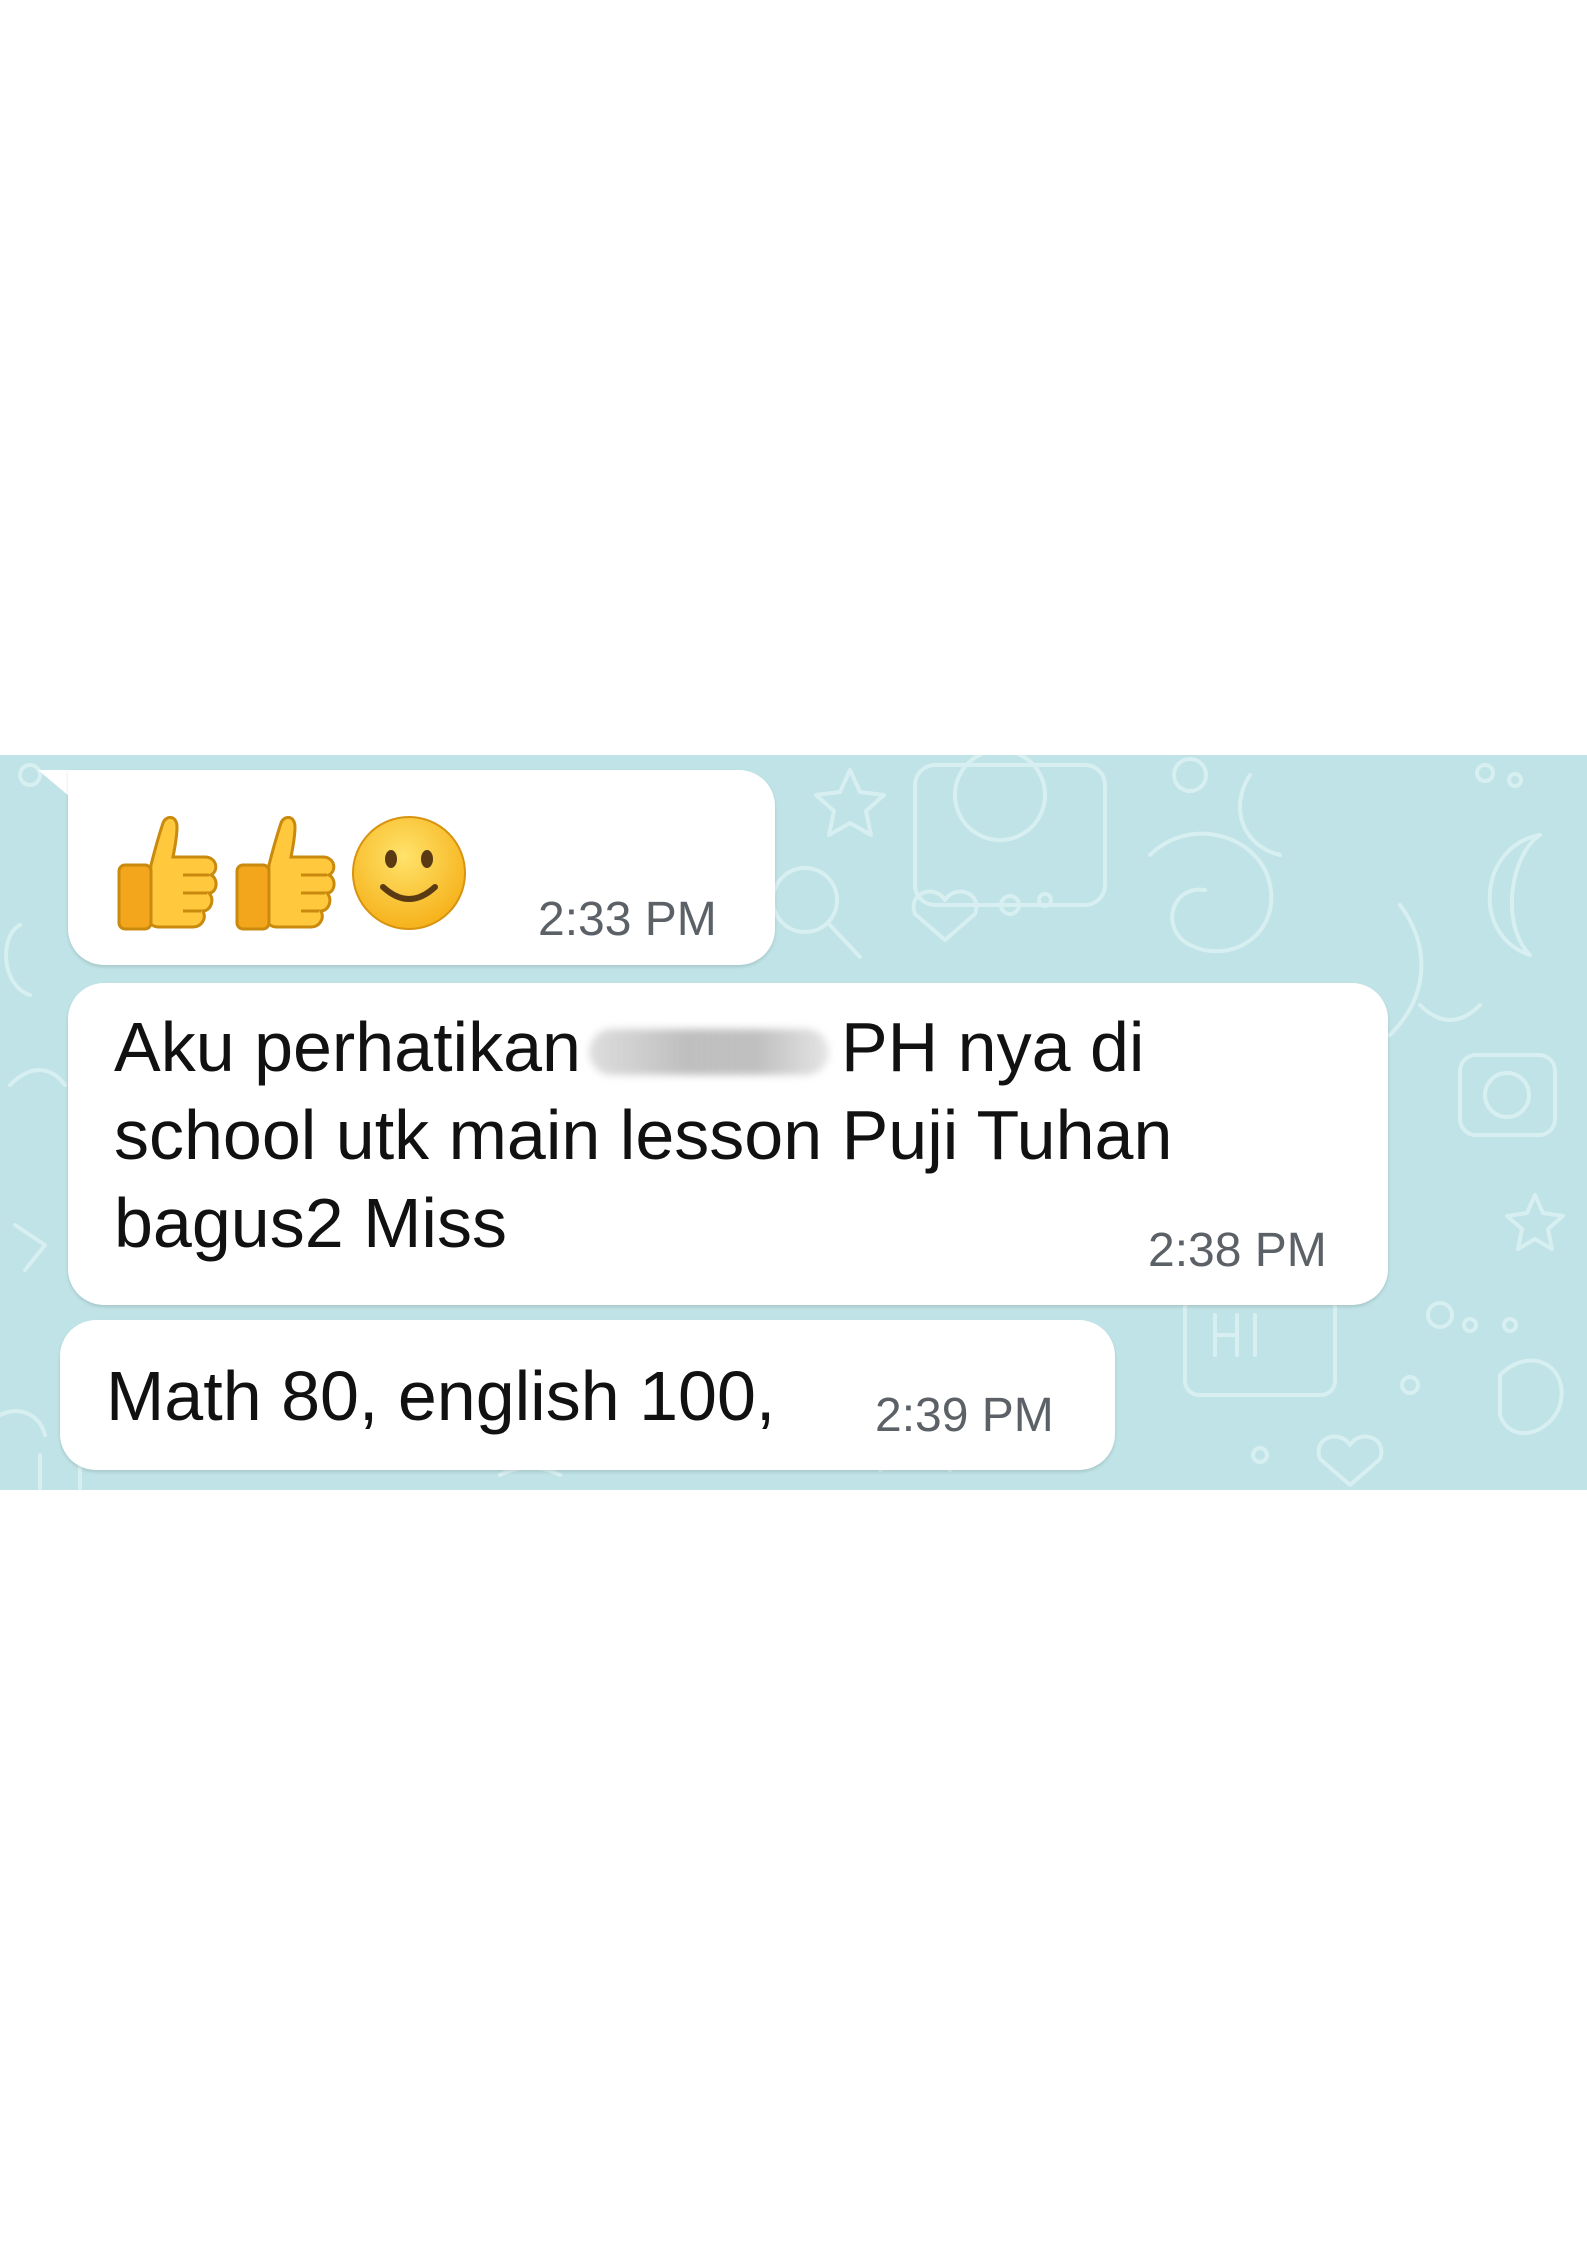  I want to click on message-timestamp: 2:39 PM, so click(964, 1415).